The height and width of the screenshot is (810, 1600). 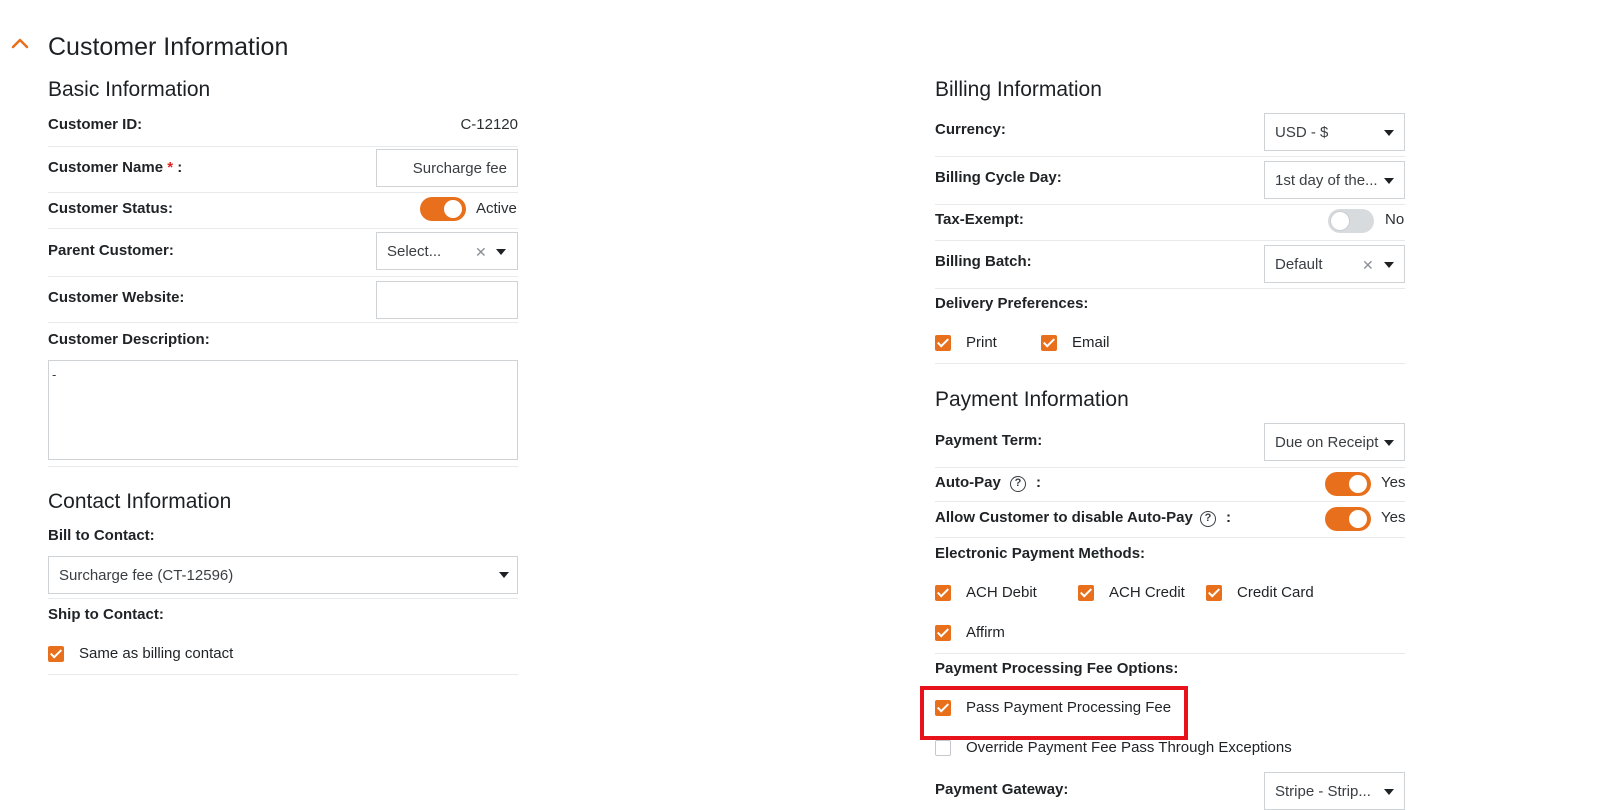 I want to click on parent-customer-select: Select... ✕, so click(x=447, y=251).